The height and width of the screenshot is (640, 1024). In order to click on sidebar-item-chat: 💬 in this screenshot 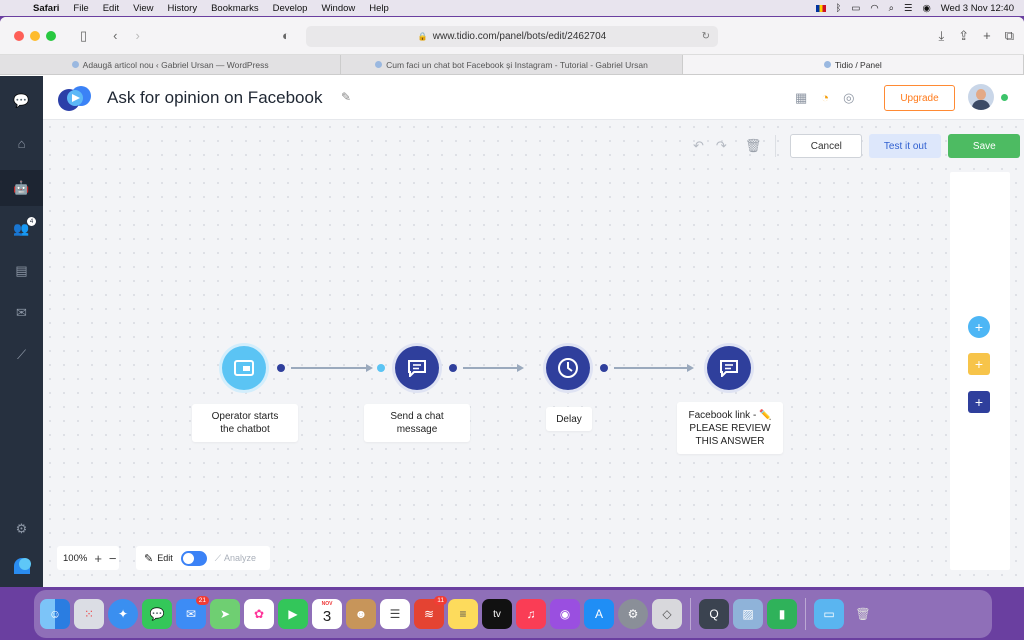, I will do `click(21, 101)`.